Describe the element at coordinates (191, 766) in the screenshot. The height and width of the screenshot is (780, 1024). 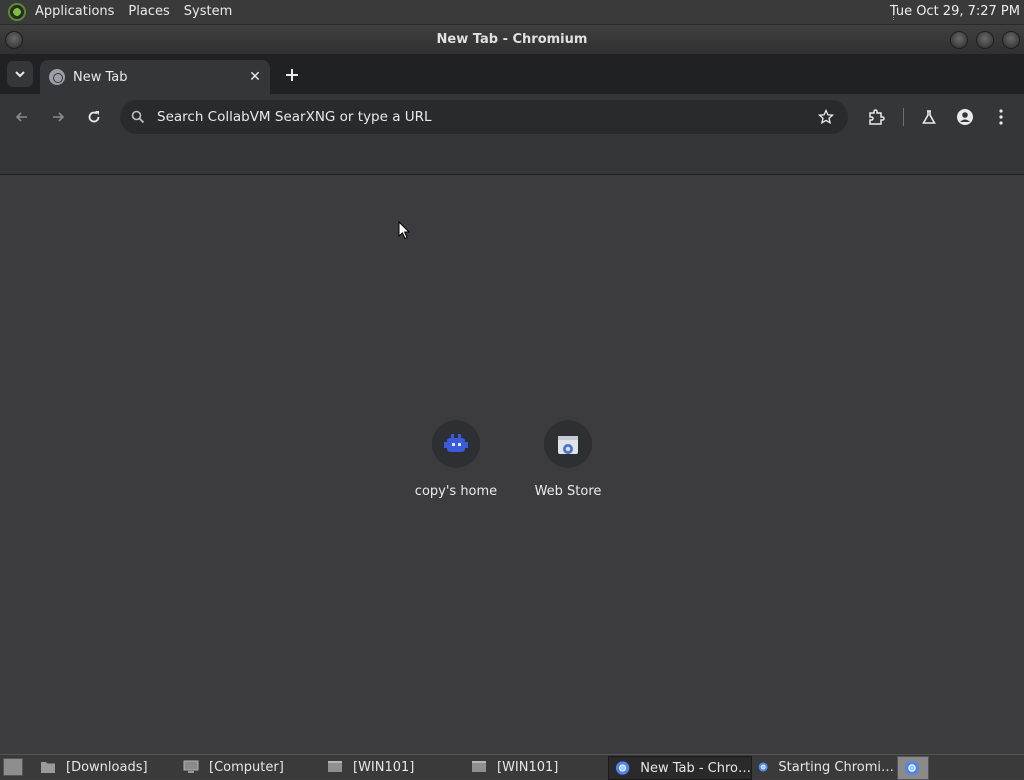
I see `computer-icon` at that location.